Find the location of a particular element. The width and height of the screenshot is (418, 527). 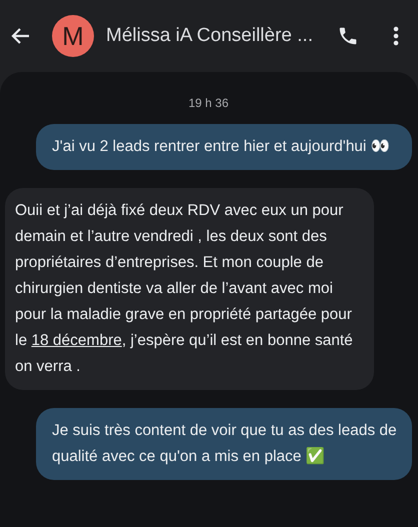

message-text: J'ai vu 2 leads rentrer entre hier et aujourd'hui 👀 is located at coordinates (221, 147).